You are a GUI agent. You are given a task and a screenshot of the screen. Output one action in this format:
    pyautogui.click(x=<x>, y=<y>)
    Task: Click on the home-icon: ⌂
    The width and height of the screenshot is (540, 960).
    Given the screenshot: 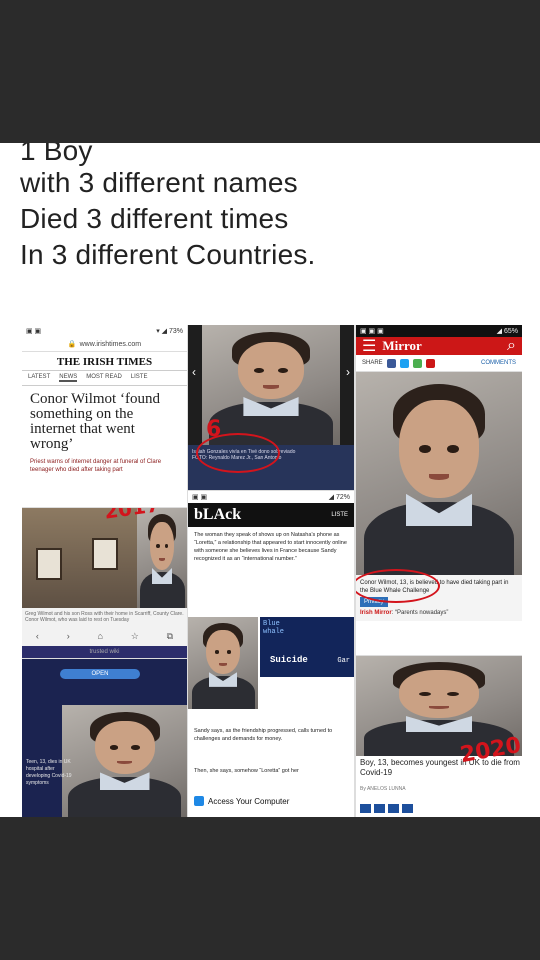 What is the action you would take?
    pyautogui.click(x=99, y=636)
    